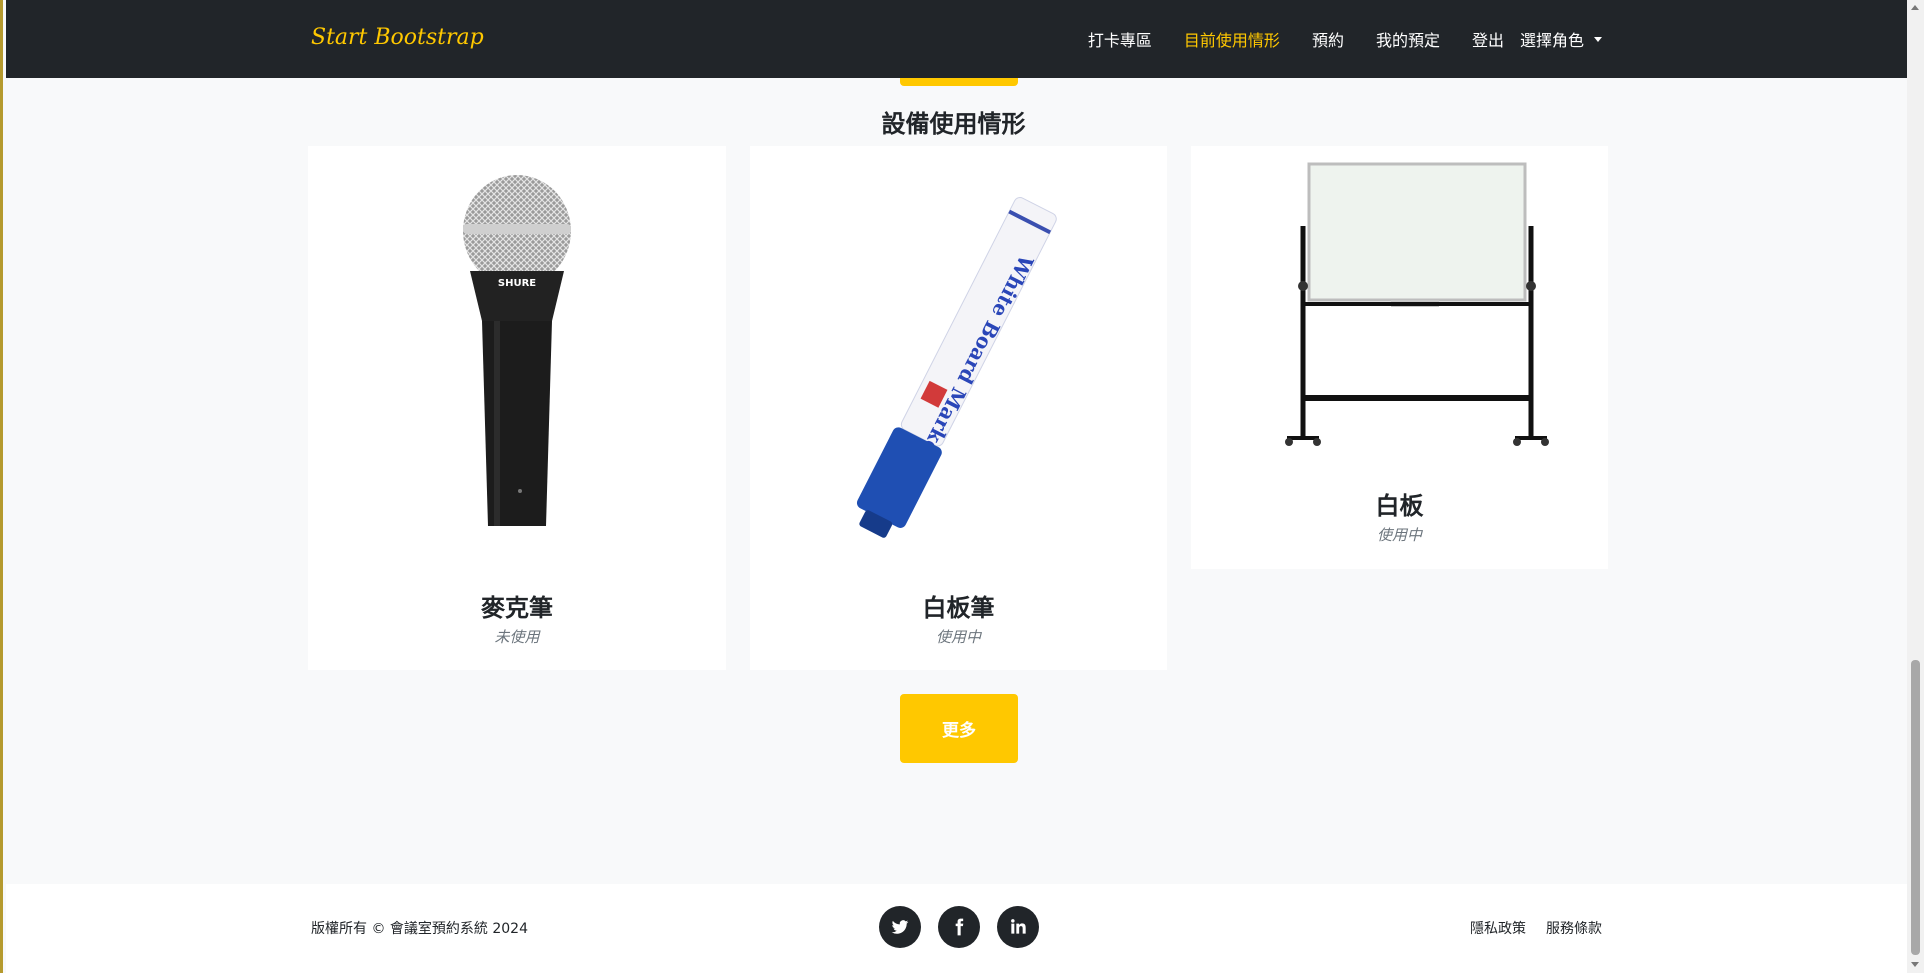  What do you see at coordinates (397, 37) in the screenshot?
I see `brand-logo: Start Bootstrap` at bounding box center [397, 37].